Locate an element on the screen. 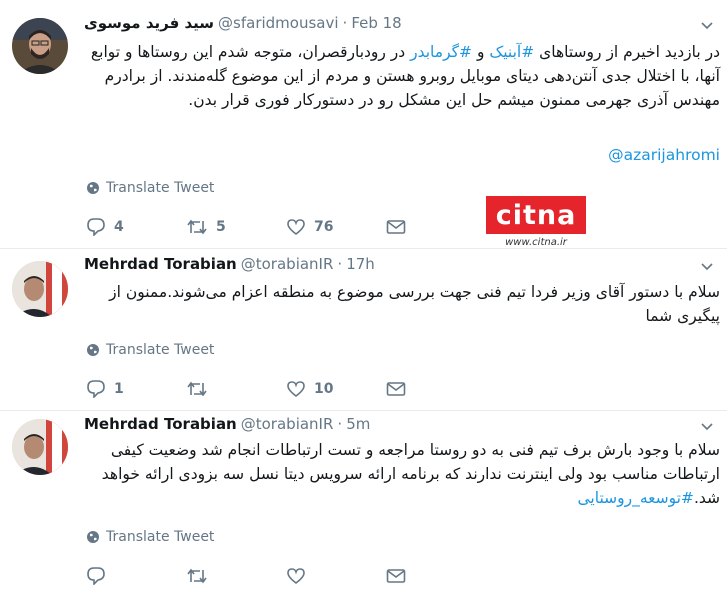 This screenshot has height=604, width=727. tweet-actions: 4 5 76 is located at coordinates (286, 227).